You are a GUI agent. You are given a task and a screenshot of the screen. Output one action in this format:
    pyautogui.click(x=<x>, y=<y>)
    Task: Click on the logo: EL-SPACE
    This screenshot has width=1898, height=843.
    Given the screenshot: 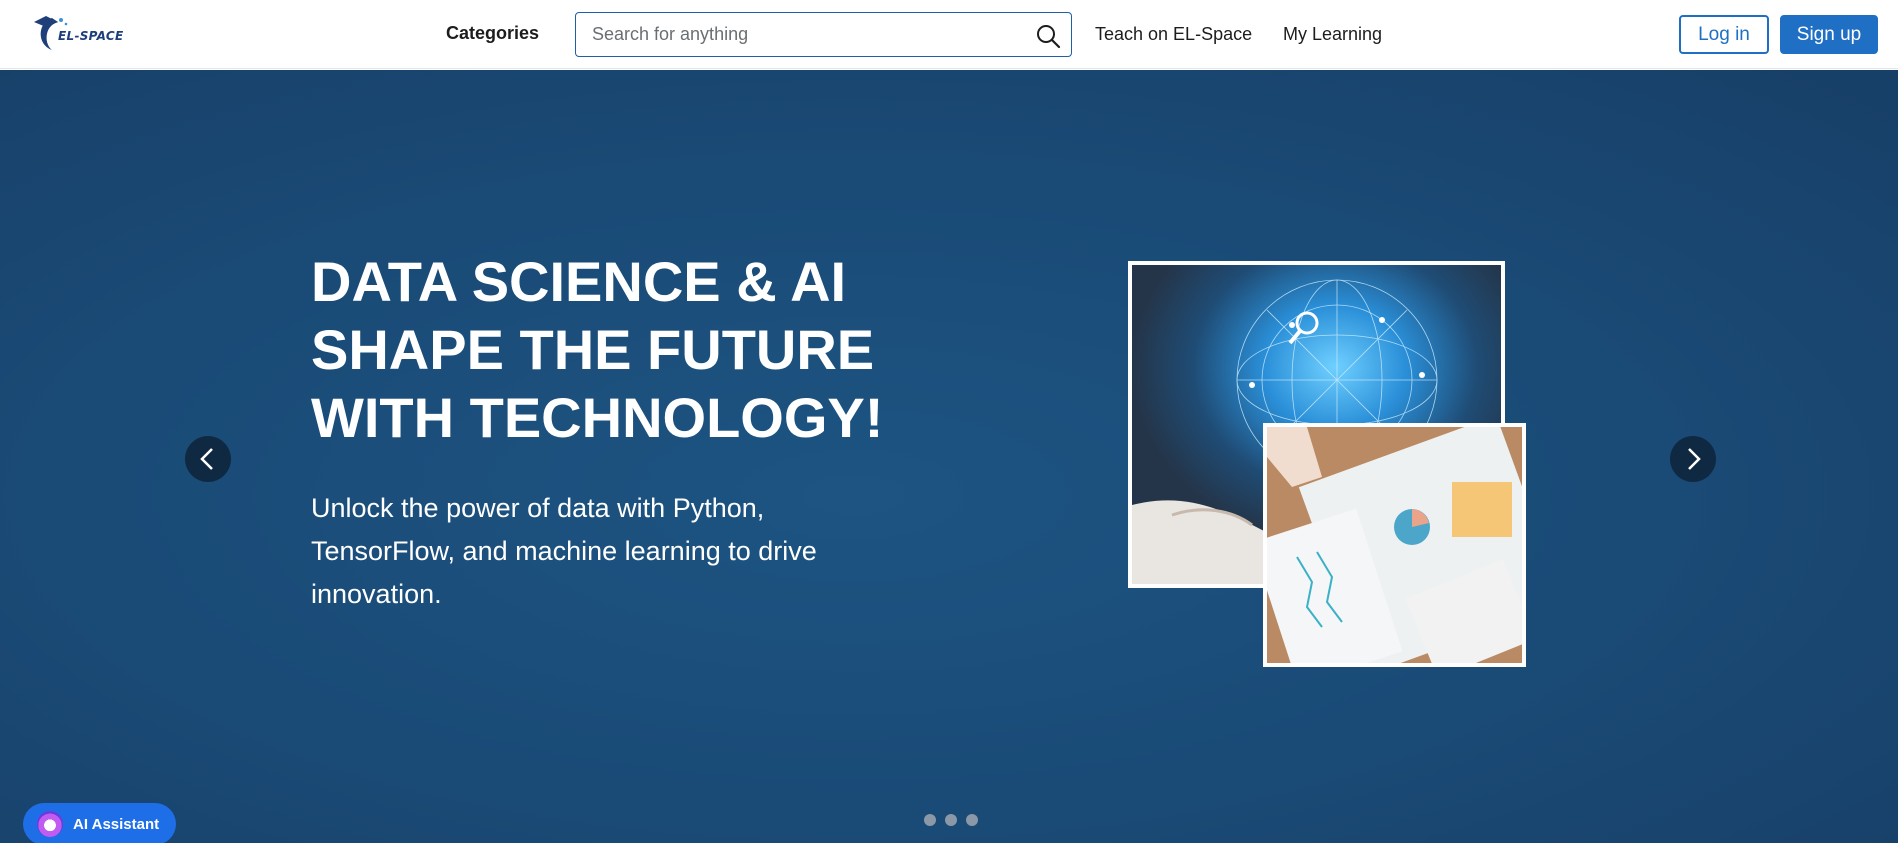 What is the action you would take?
    pyautogui.click(x=80, y=34)
    